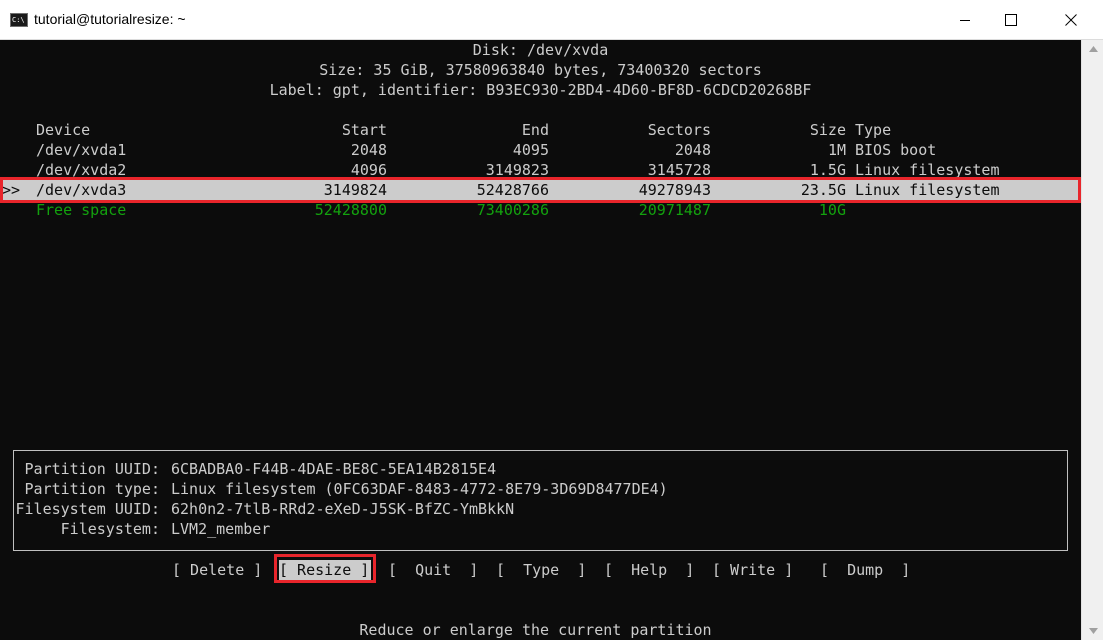  What do you see at coordinates (896, 150) in the screenshot?
I see `partition-type: BIOS boot` at bounding box center [896, 150].